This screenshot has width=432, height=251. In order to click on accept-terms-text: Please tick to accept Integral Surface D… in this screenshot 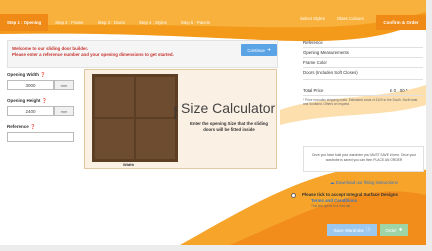, I will do `click(350, 194)`.